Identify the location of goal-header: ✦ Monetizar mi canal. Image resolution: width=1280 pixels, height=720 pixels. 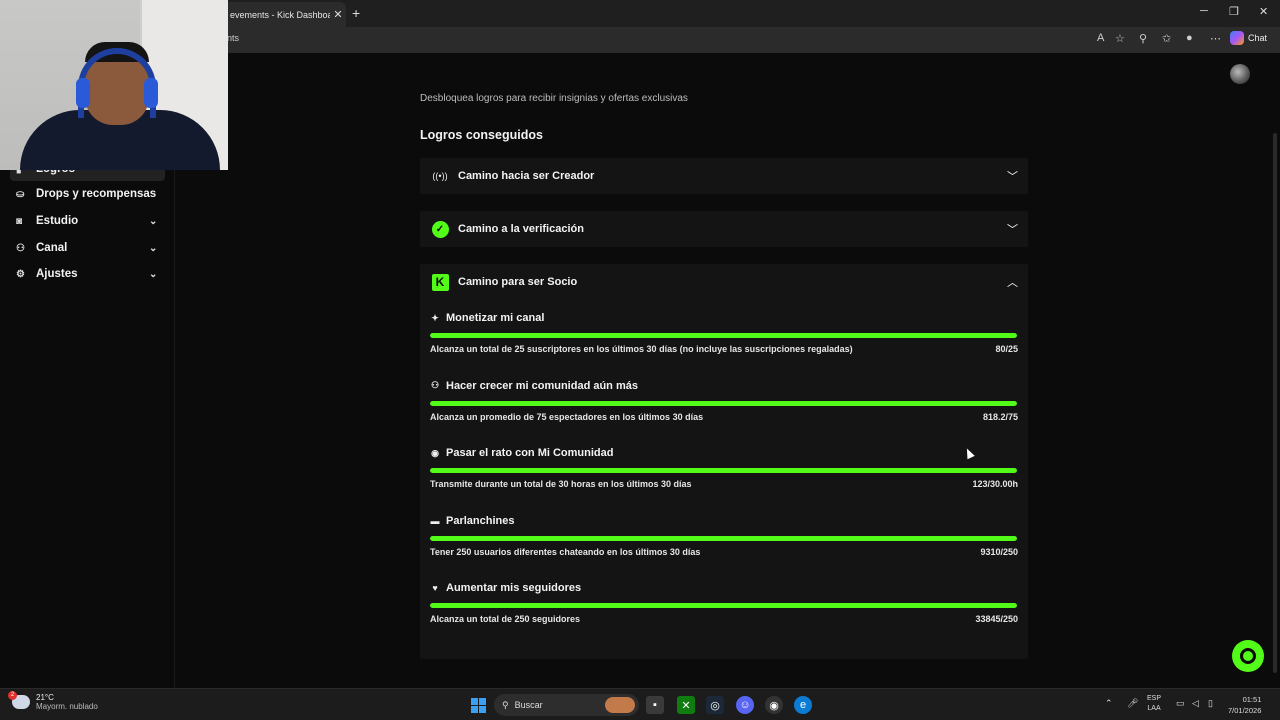
(487, 318).